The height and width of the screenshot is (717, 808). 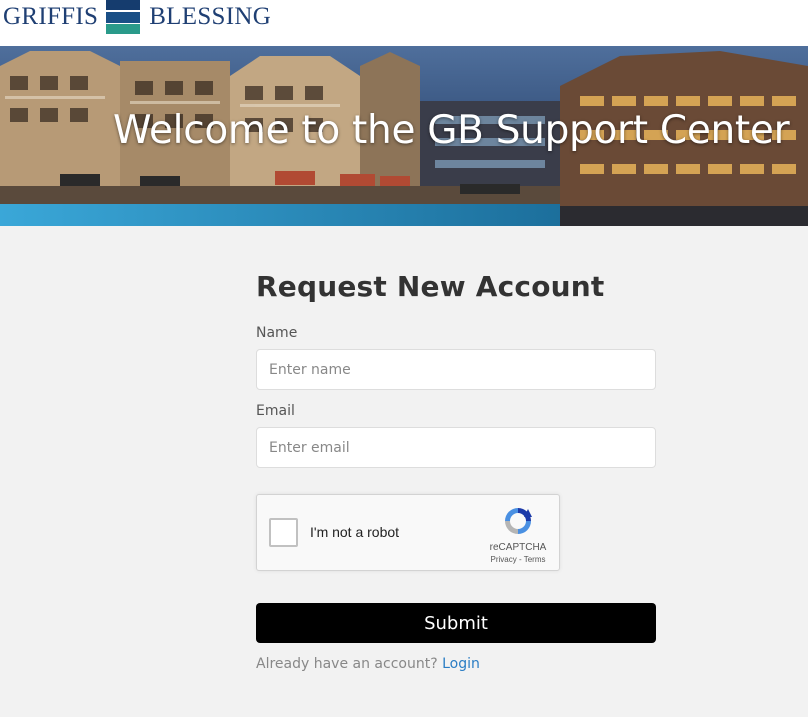 I want to click on logo-mark-icon, so click(x=123, y=17).